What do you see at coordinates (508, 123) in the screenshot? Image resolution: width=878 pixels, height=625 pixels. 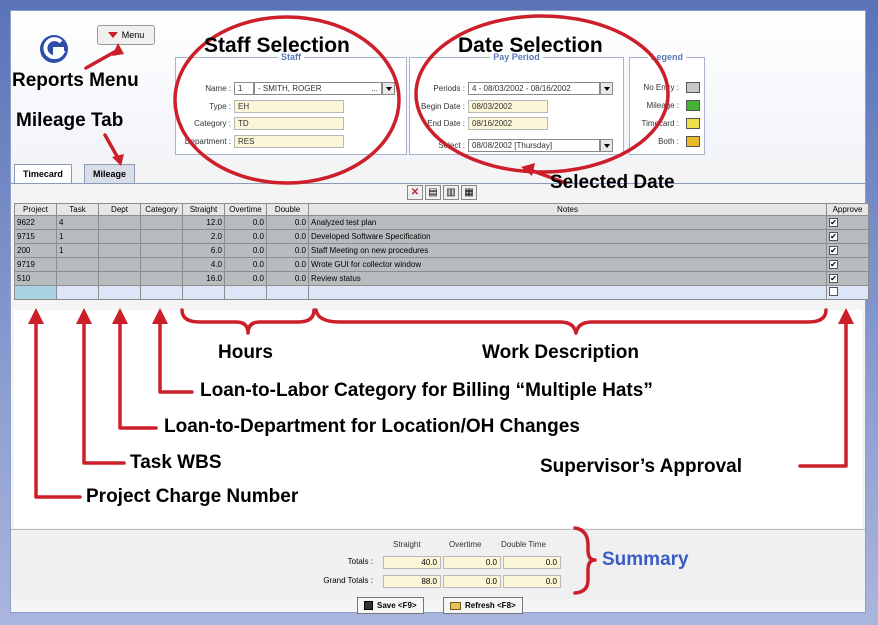 I see `end-date-field: 08/16/2002` at bounding box center [508, 123].